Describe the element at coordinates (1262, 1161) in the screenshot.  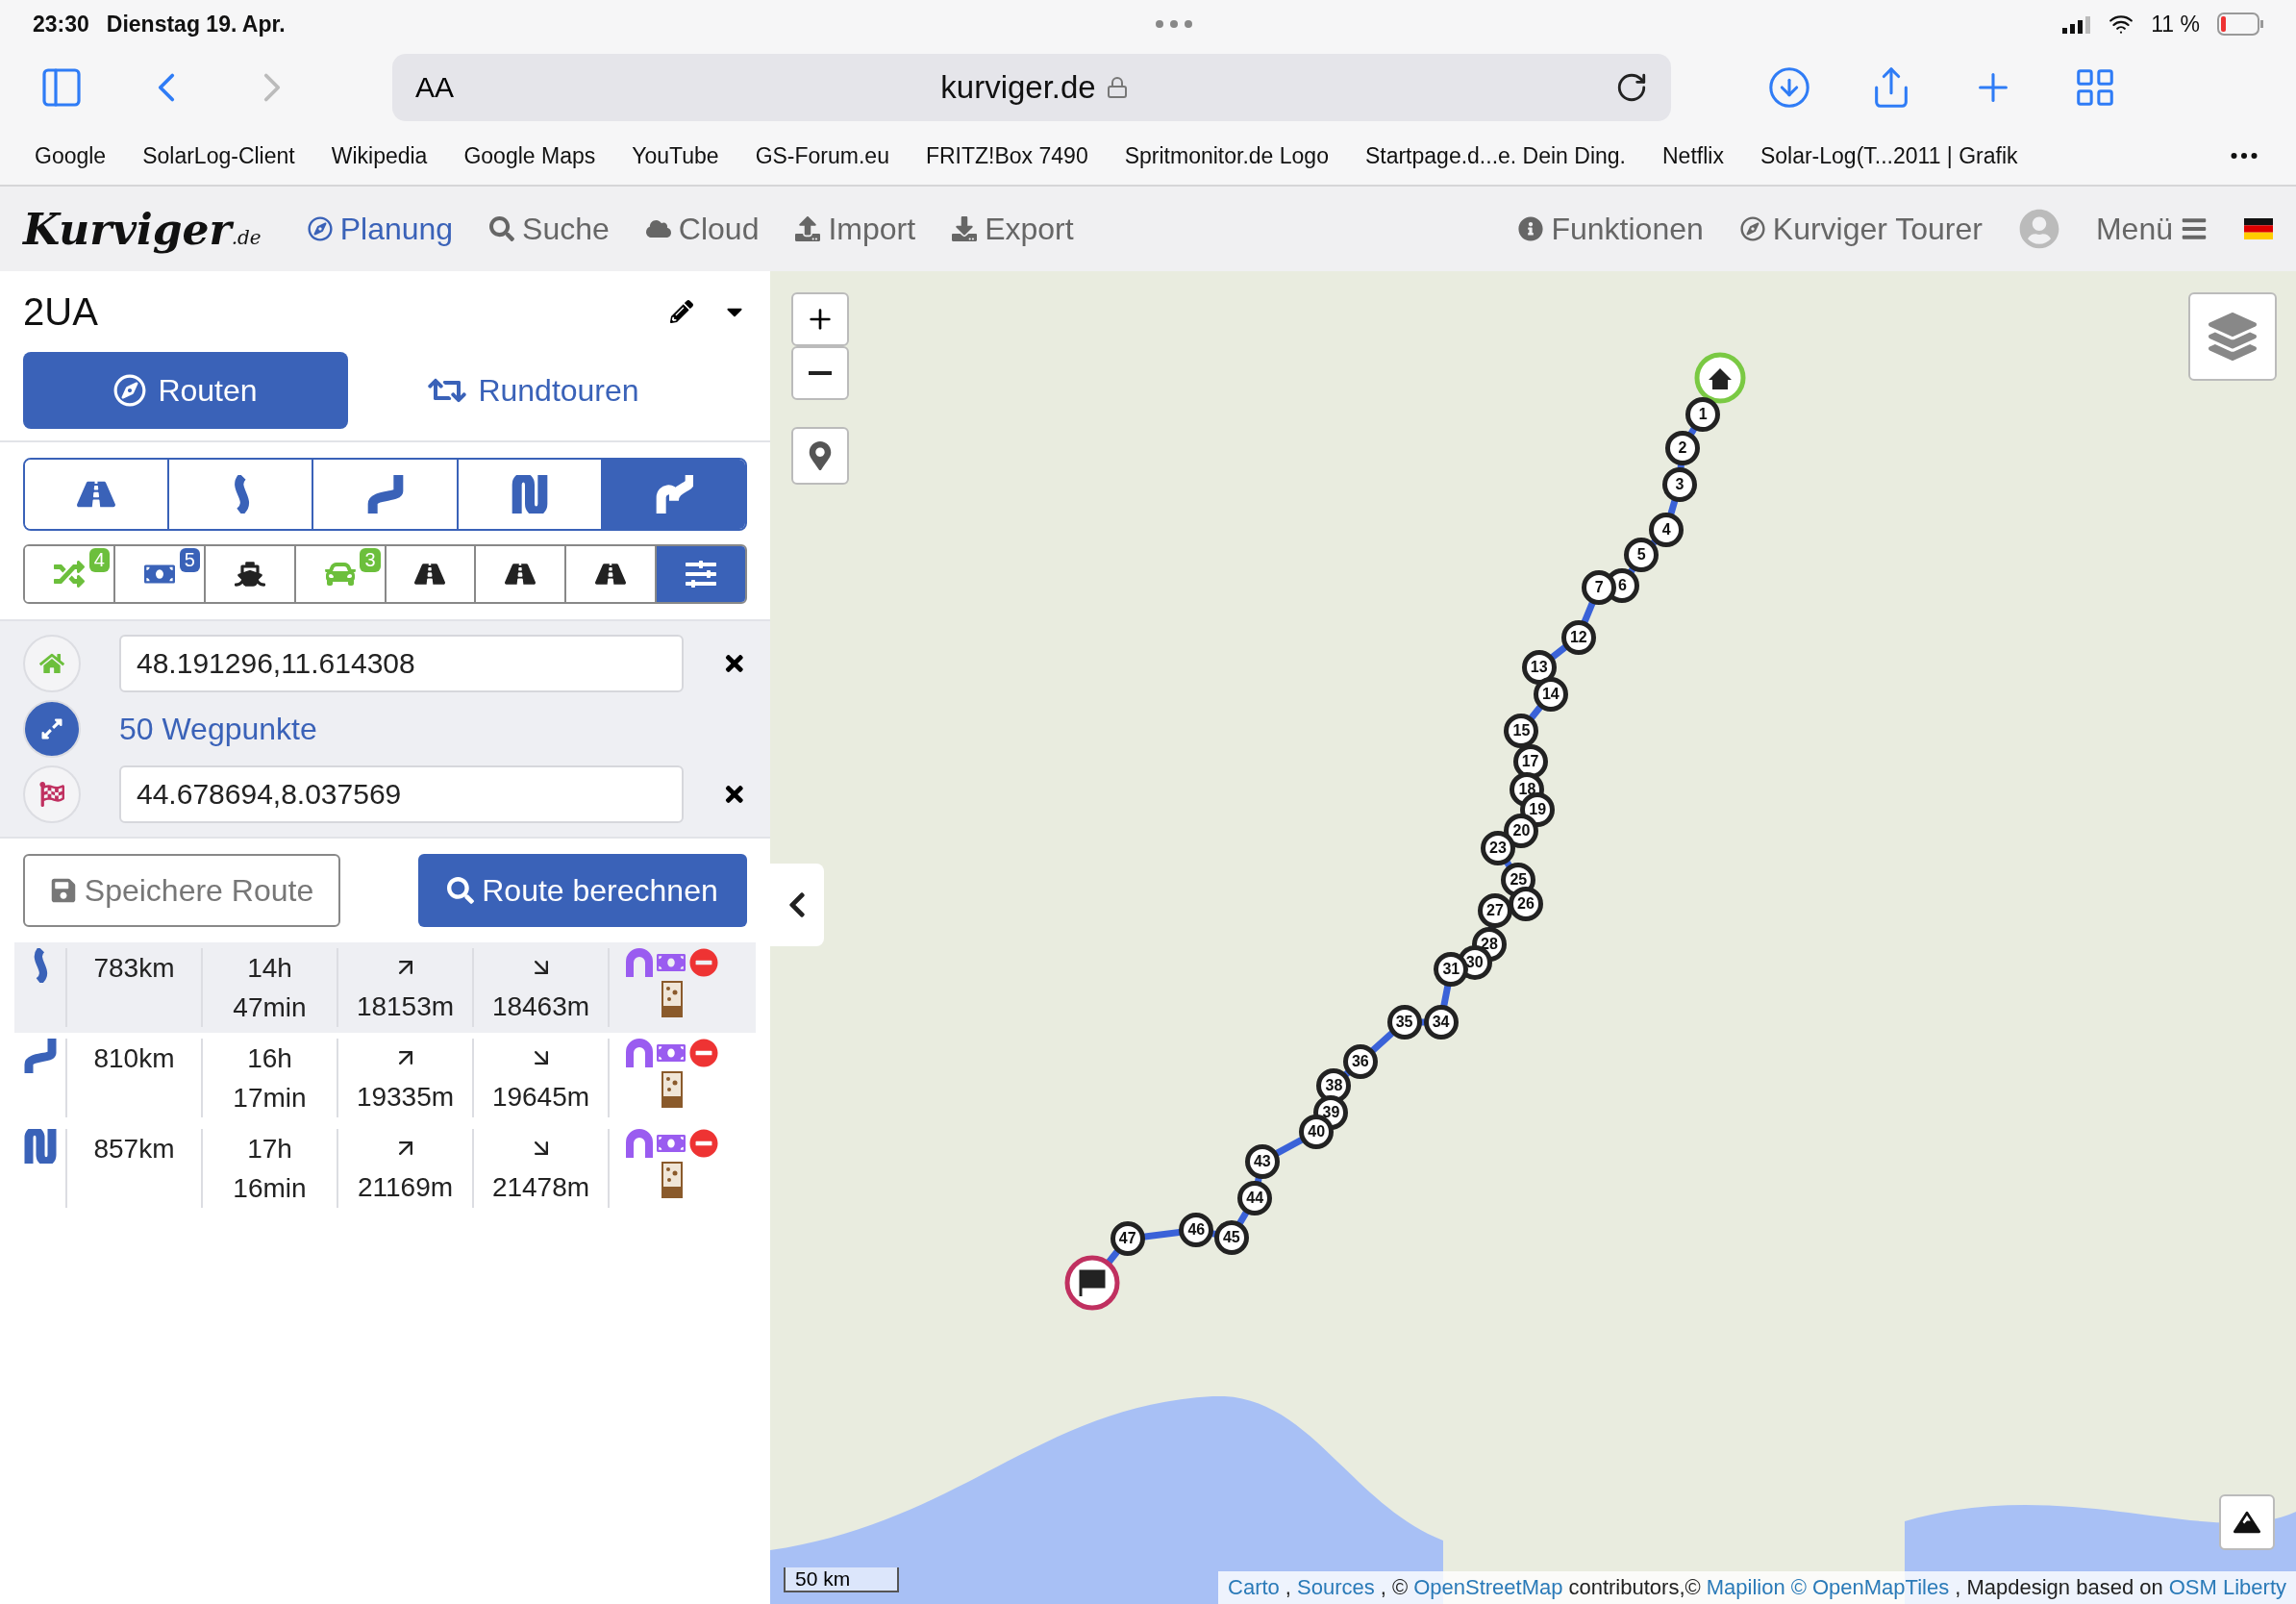
I see `waypoint-marker: 43` at that location.